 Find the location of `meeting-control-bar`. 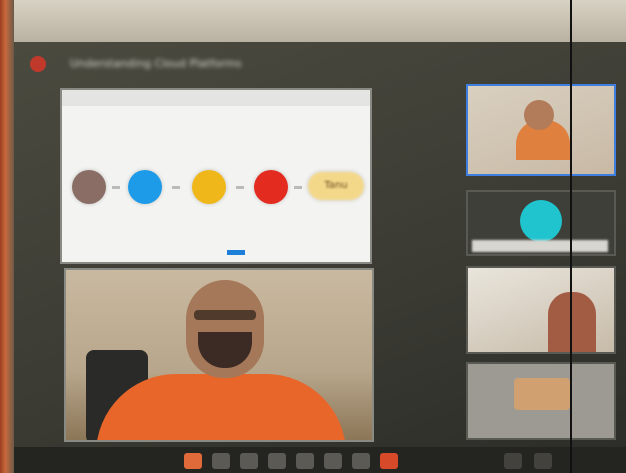

meeting-control-bar is located at coordinates (320, 460).